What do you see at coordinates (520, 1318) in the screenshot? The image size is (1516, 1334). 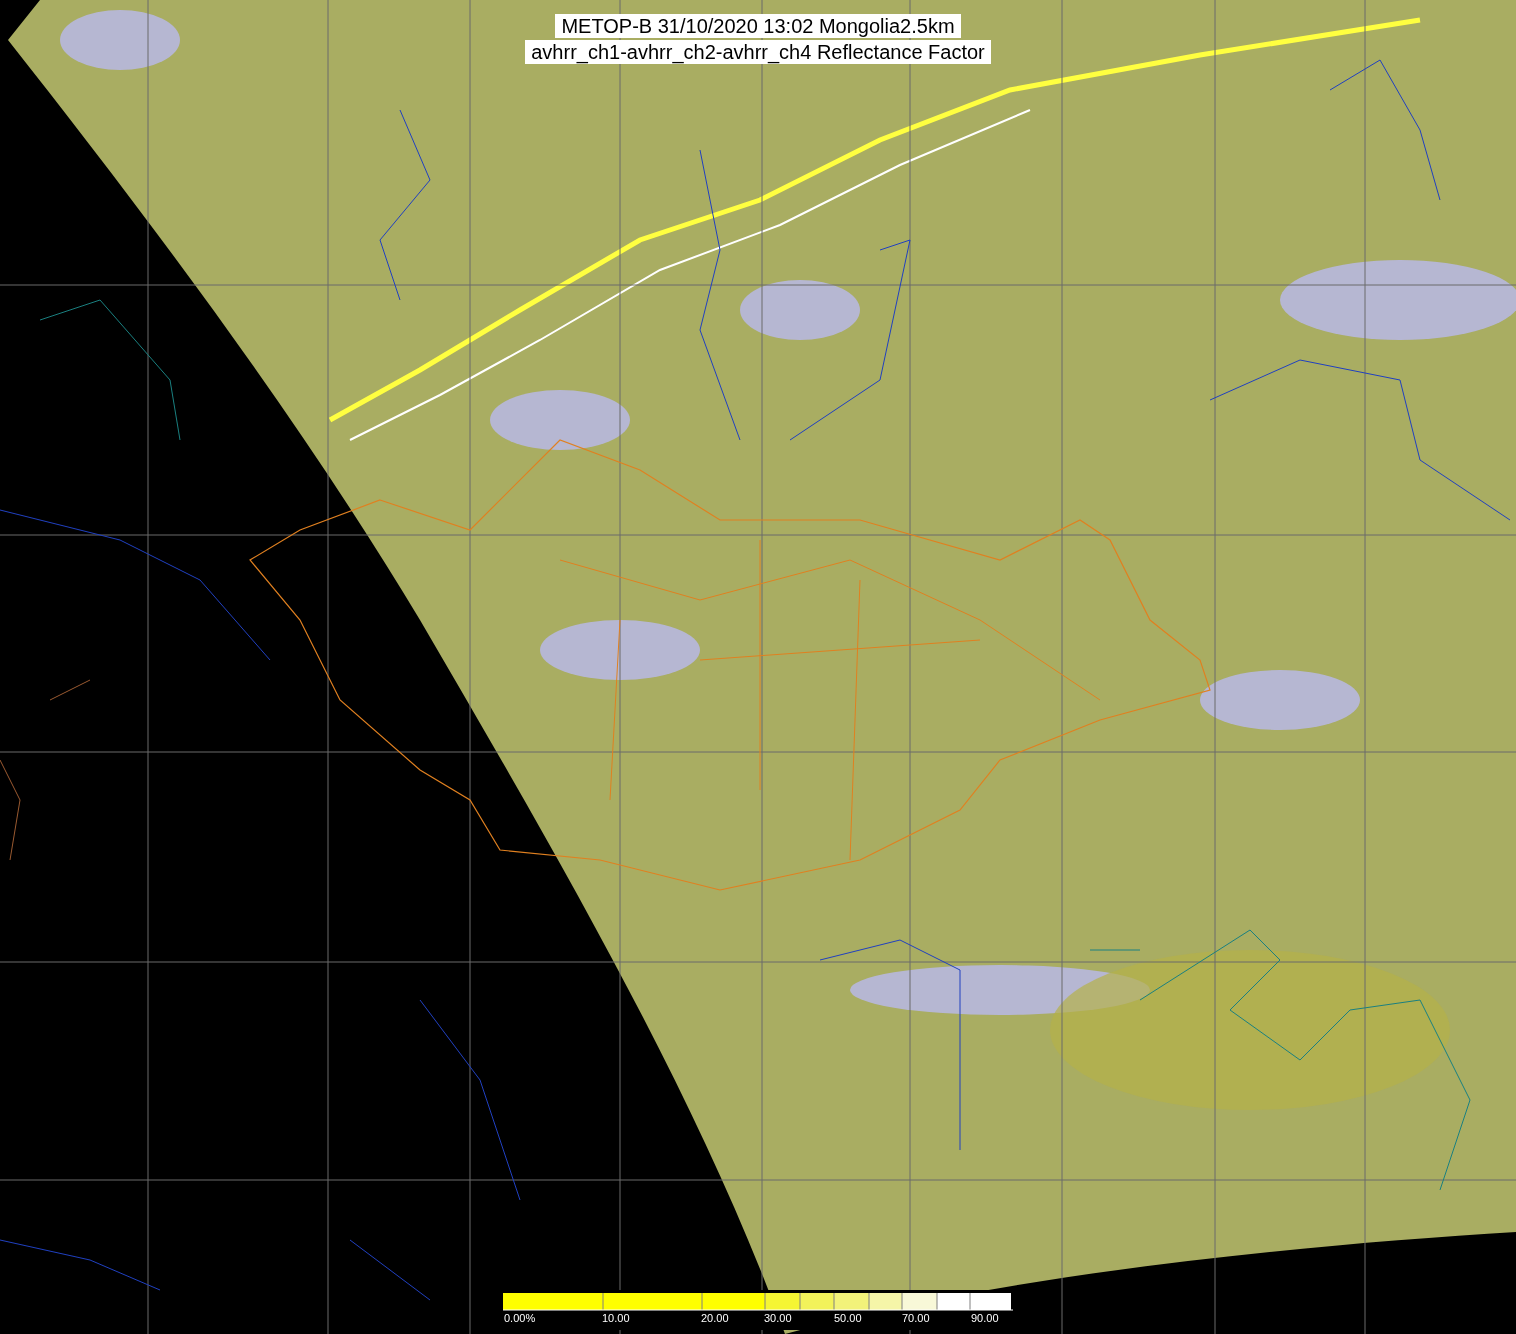 I see `scale-label: 0.00%` at bounding box center [520, 1318].